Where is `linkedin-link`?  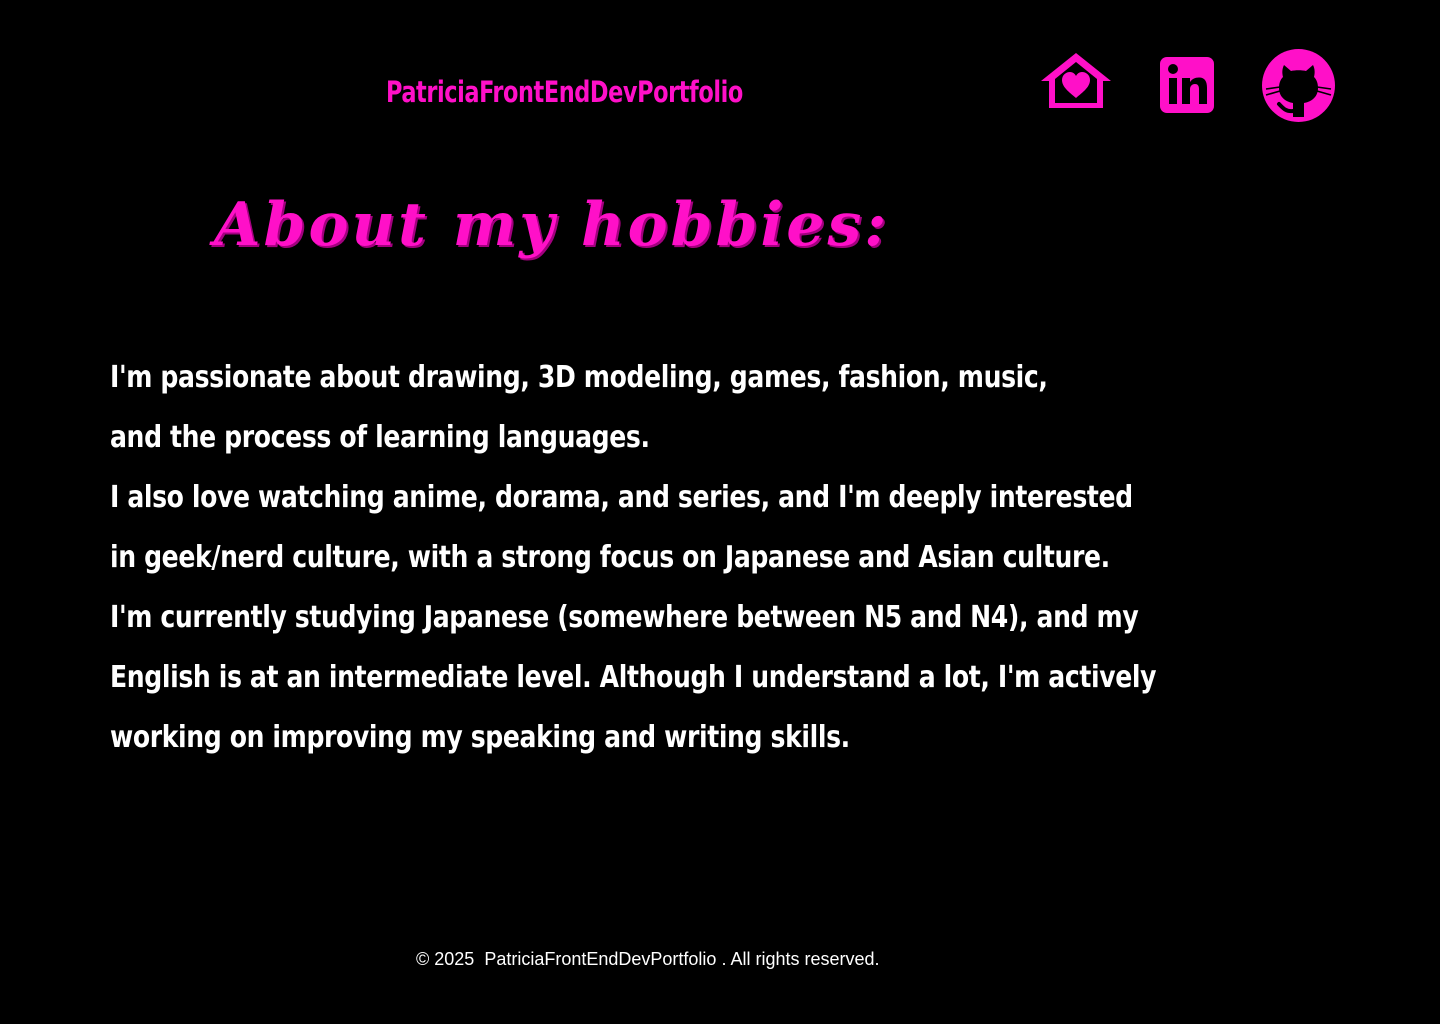 linkedin-link is located at coordinates (1187, 85).